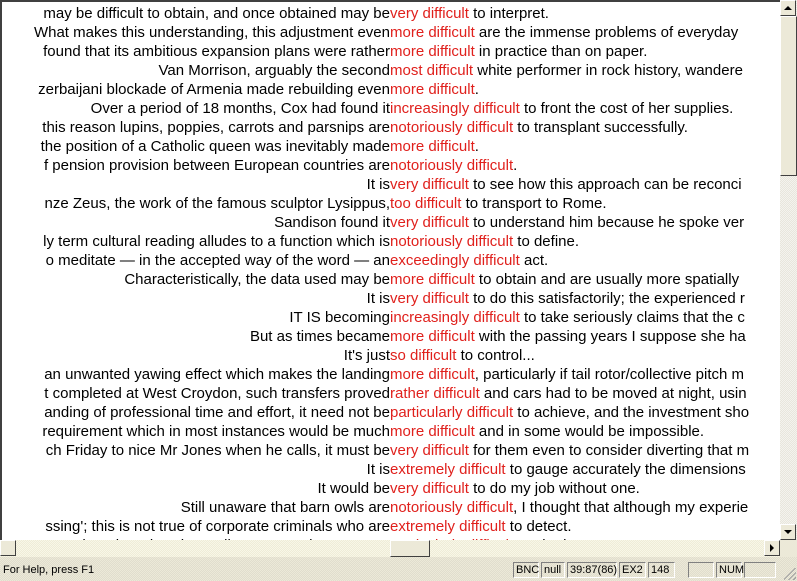 The image size is (797, 581). What do you see at coordinates (788, 8) in the screenshot?
I see `scroll-up-button` at bounding box center [788, 8].